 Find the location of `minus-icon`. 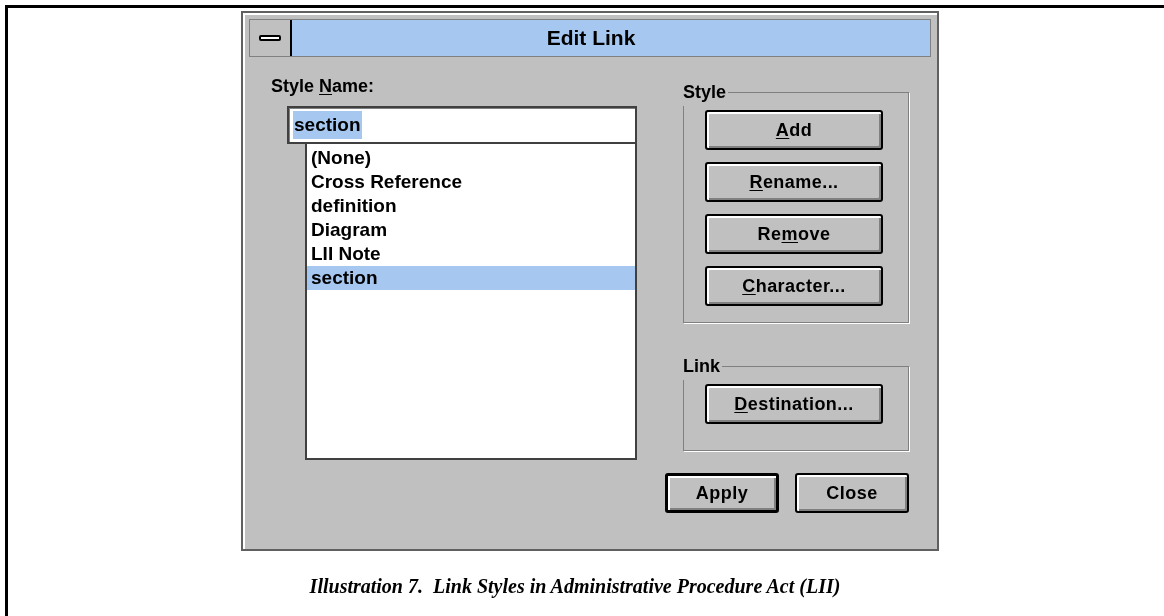

minus-icon is located at coordinates (270, 38).